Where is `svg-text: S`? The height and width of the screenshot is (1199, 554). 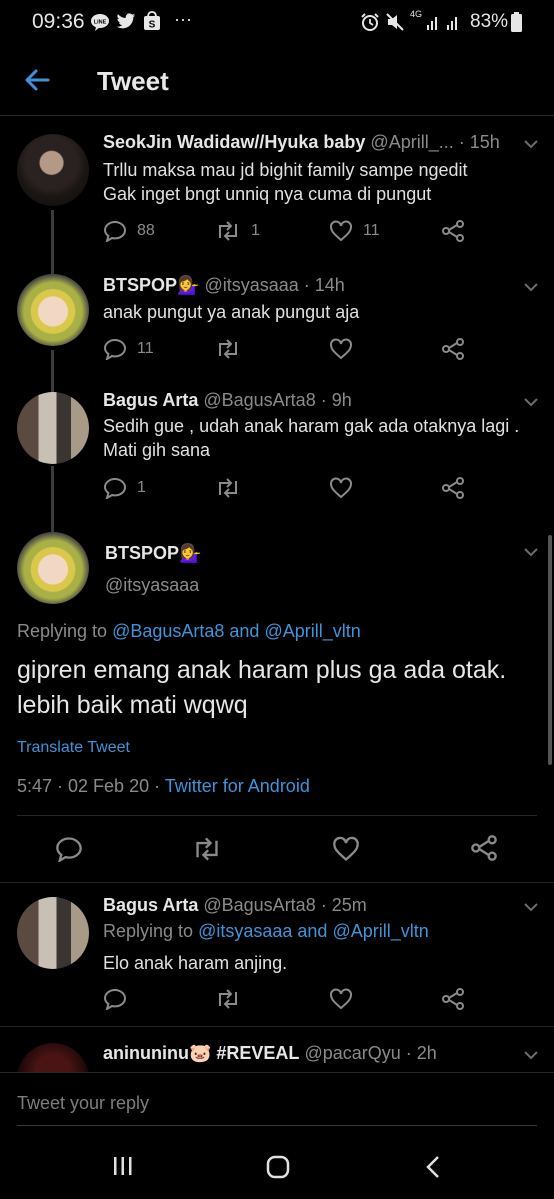
svg-text: S is located at coordinates (152, 25).